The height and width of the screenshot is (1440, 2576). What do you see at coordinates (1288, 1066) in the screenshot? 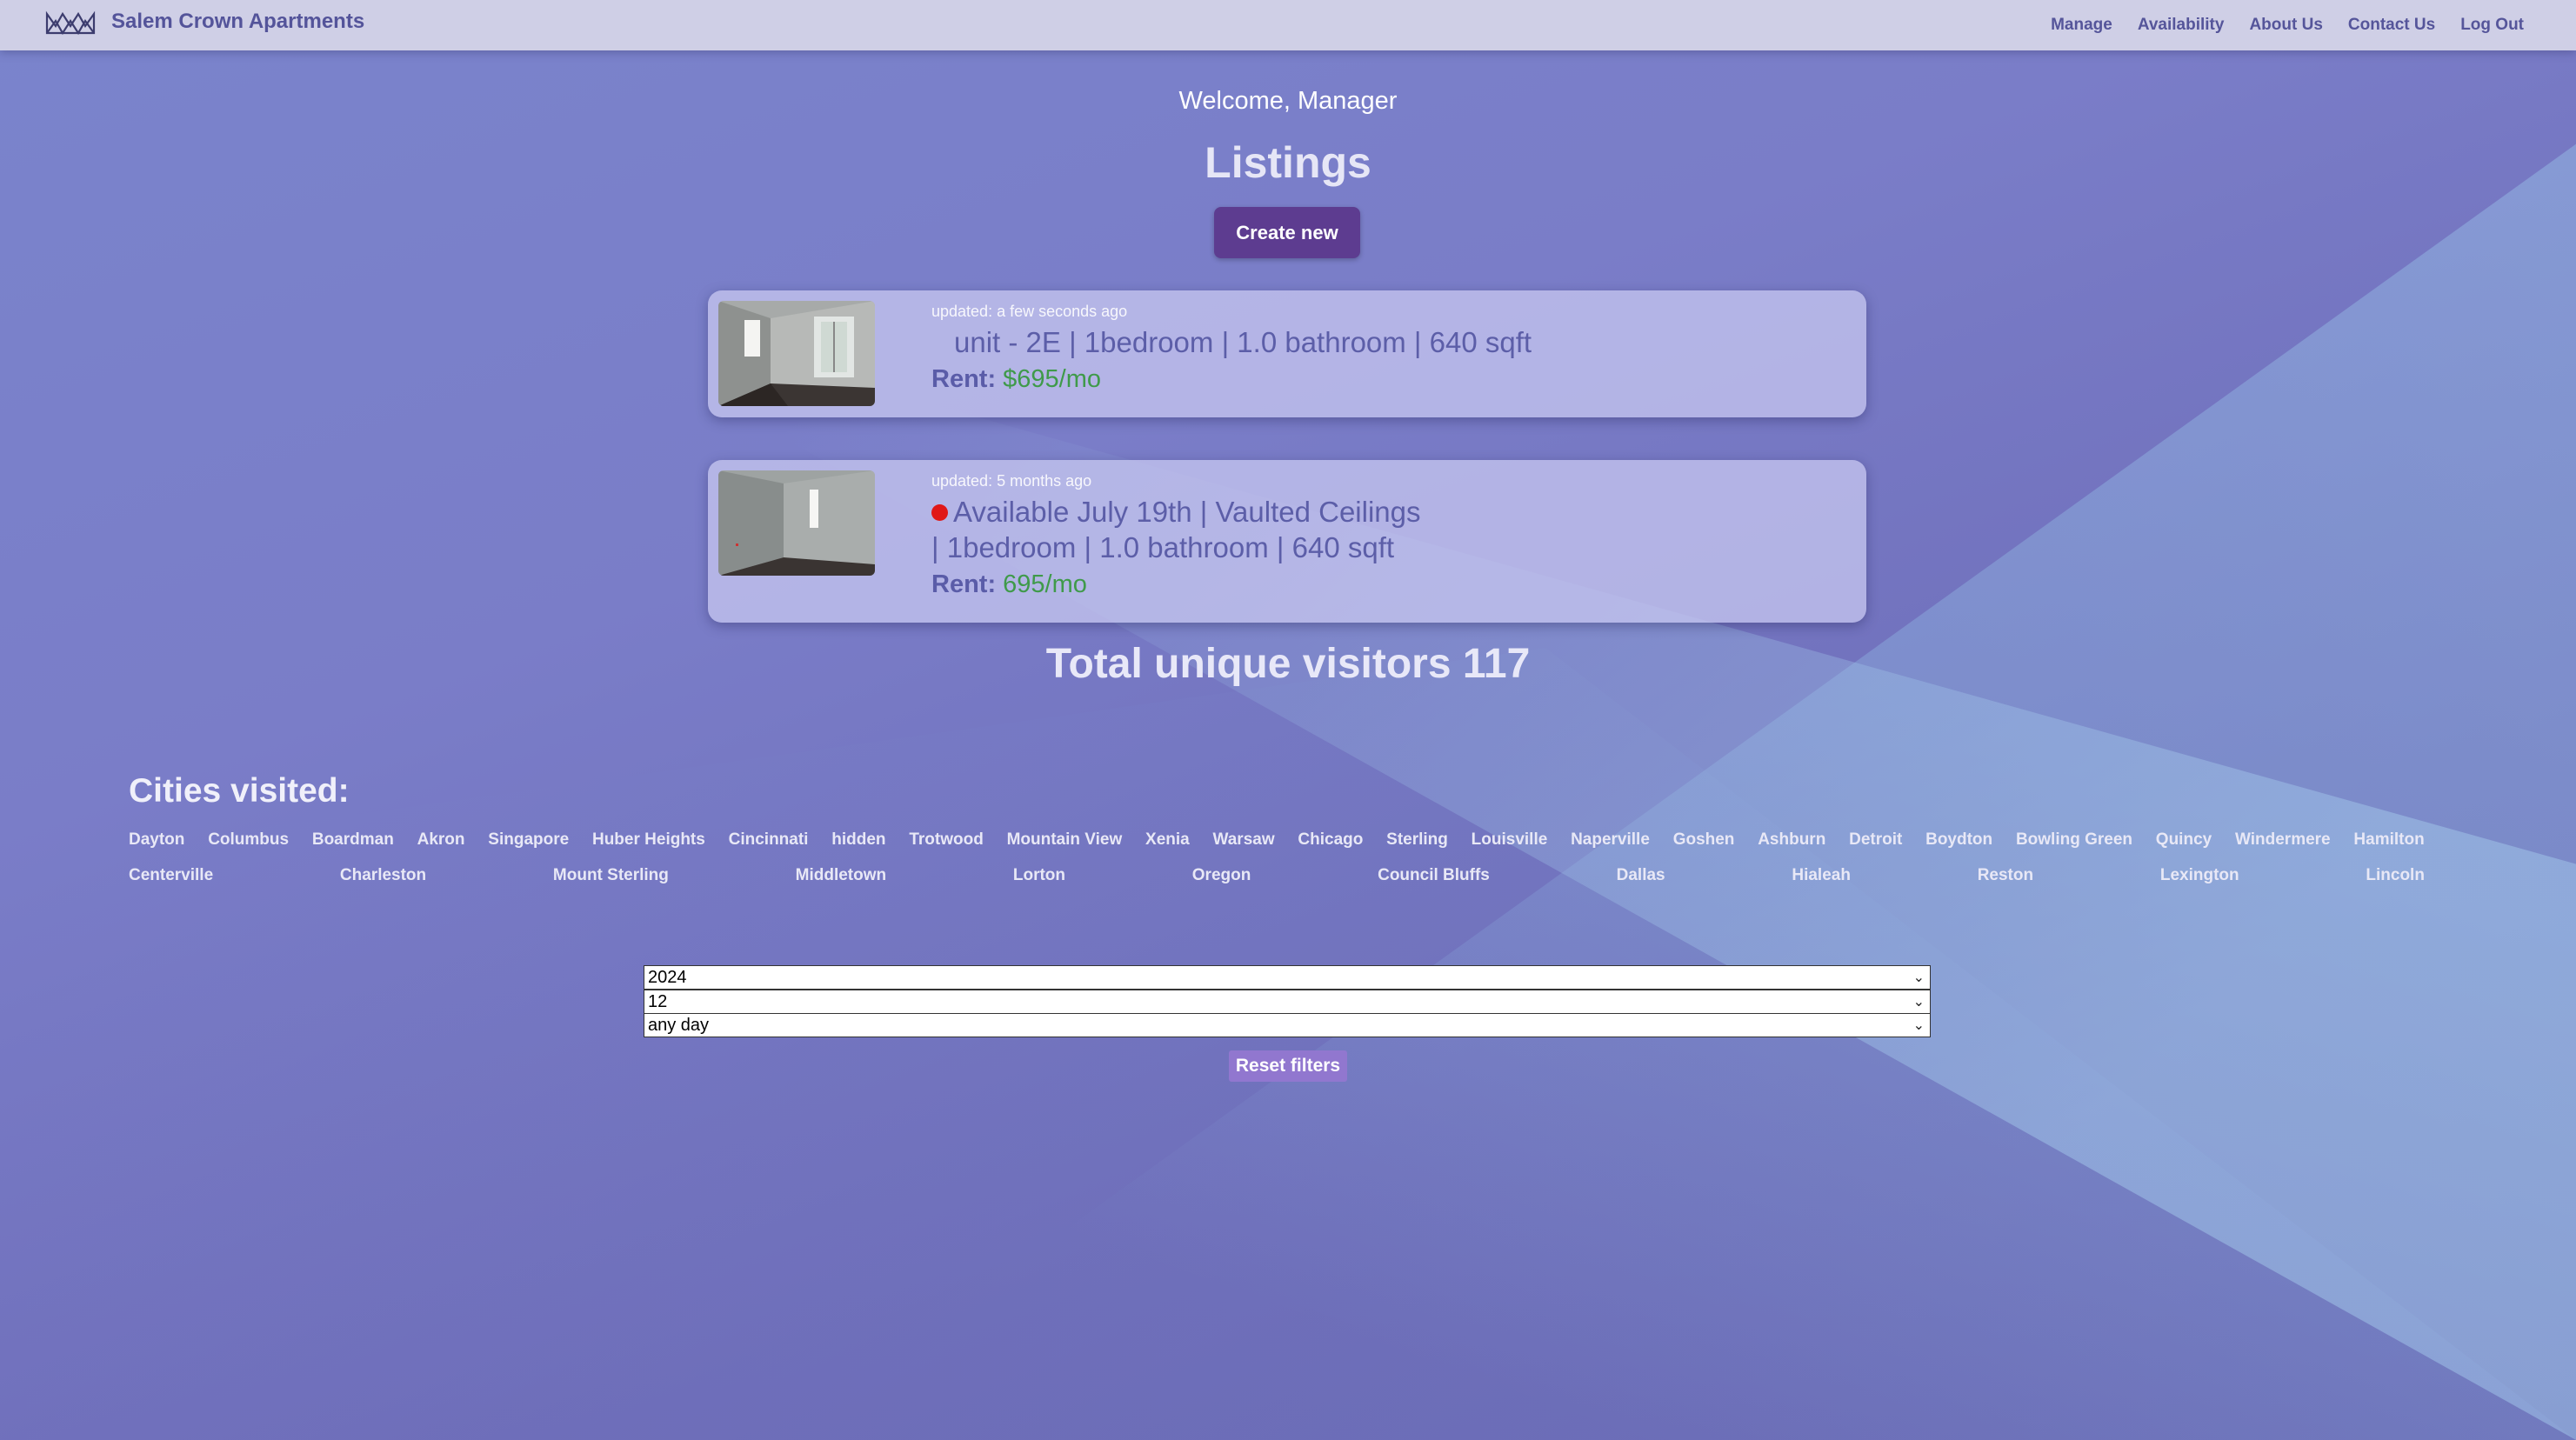
I see `reset-filters-button: Reset filters` at bounding box center [1288, 1066].